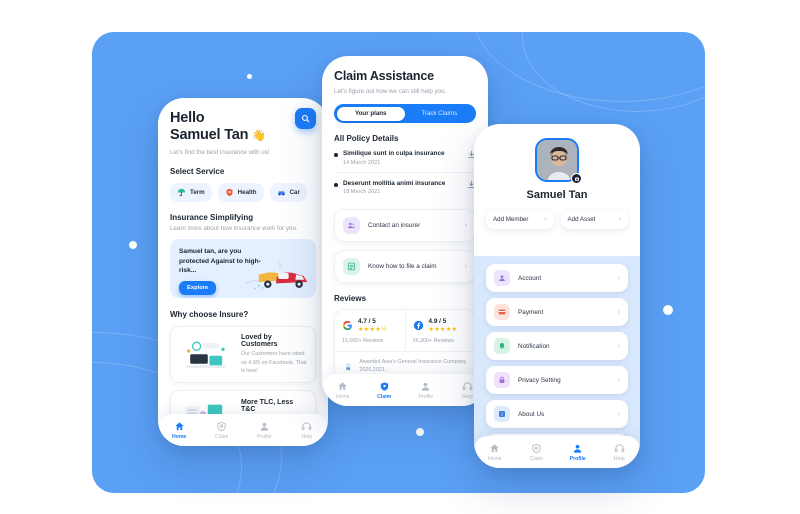 This screenshot has height=514, width=800. What do you see at coordinates (511, 219) in the screenshot?
I see `add-member-label: Add Member` at bounding box center [511, 219].